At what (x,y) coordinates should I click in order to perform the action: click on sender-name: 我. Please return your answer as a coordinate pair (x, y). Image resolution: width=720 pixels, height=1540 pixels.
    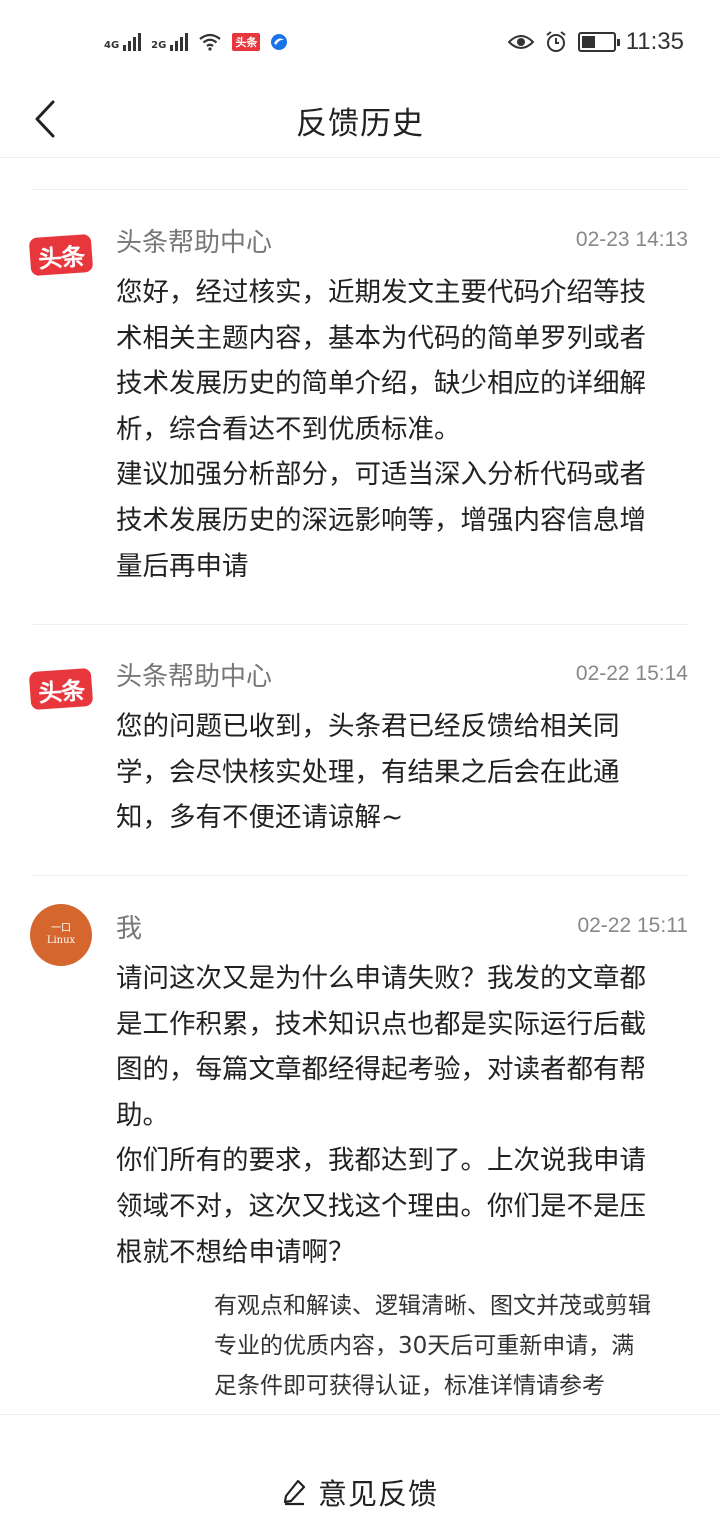
    Looking at the image, I should click on (129, 929).